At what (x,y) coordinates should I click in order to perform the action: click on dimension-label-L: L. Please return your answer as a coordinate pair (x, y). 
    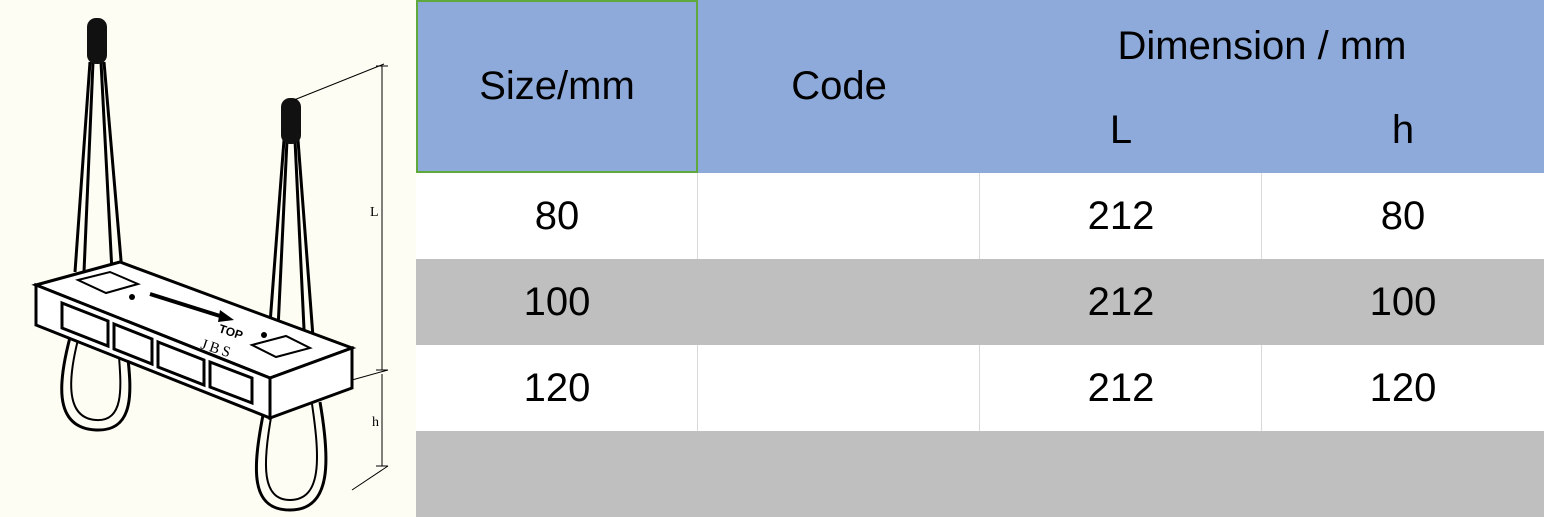
    Looking at the image, I should click on (374, 212).